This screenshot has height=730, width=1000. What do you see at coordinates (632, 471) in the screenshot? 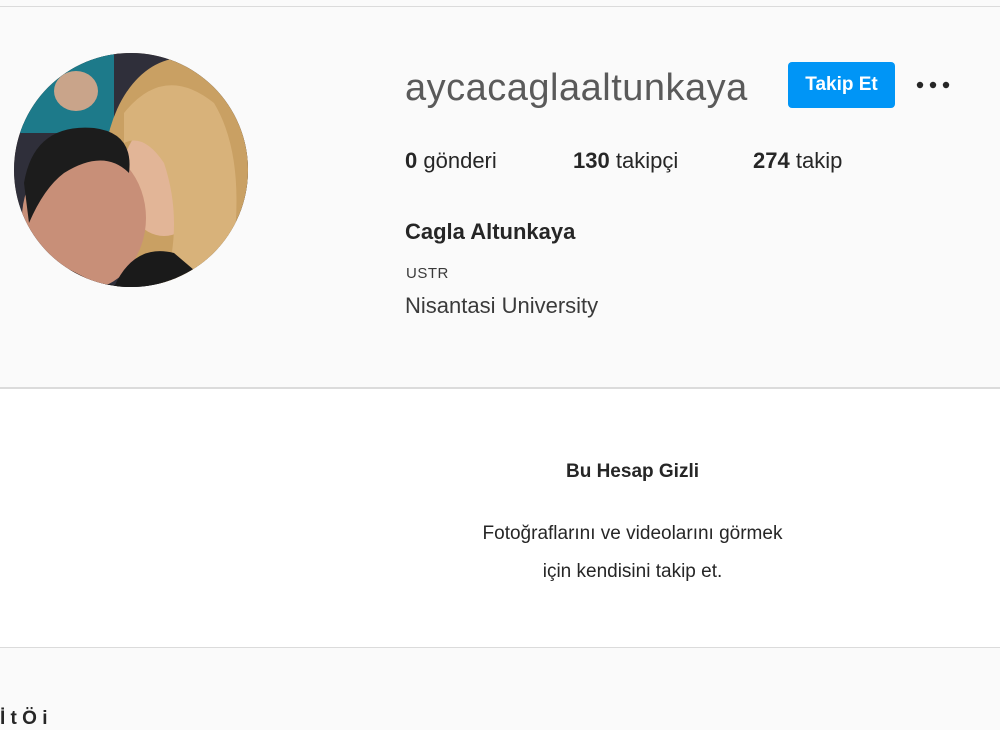
I see `private-account-title: Bu Hesap Gizli` at bounding box center [632, 471].